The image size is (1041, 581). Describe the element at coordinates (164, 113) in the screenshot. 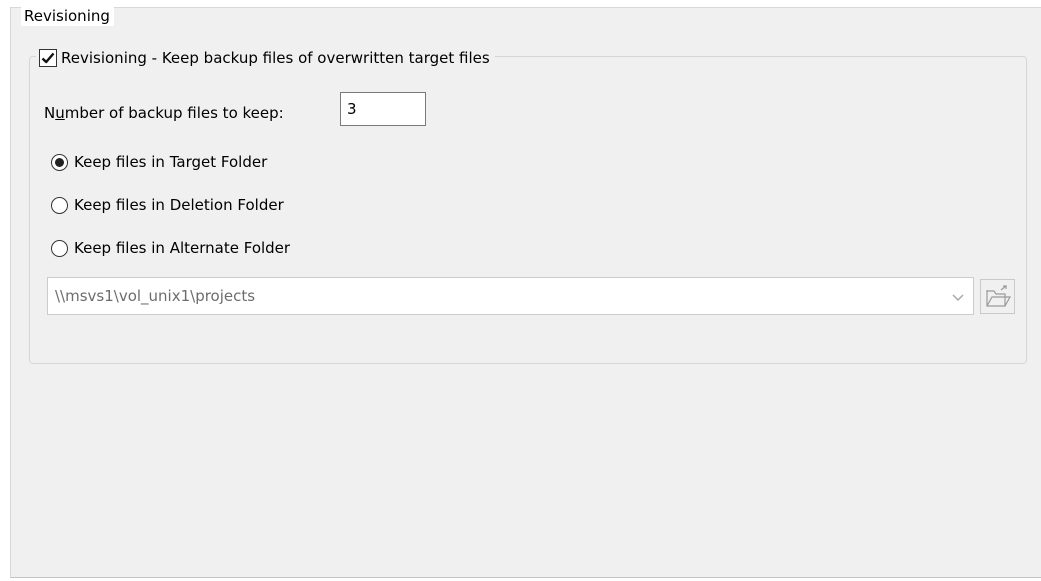

I see `backup-count-label: Nu mber of backup files to keep:` at that location.